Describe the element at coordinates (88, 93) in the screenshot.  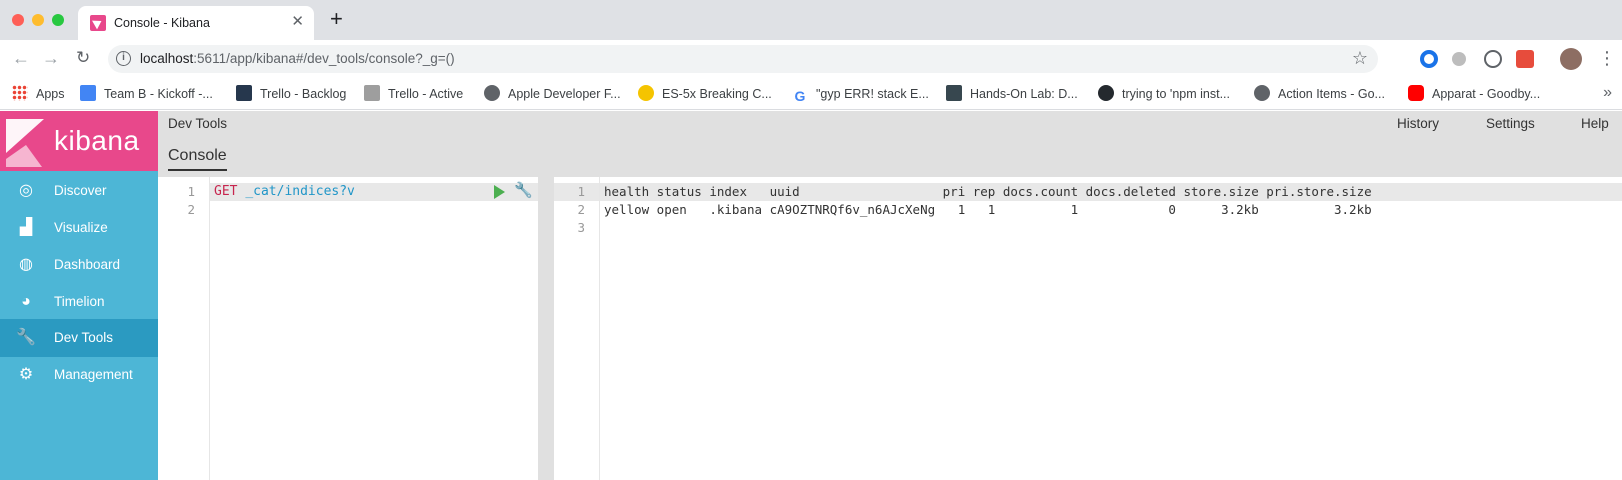
I see `google-docs-icon` at that location.